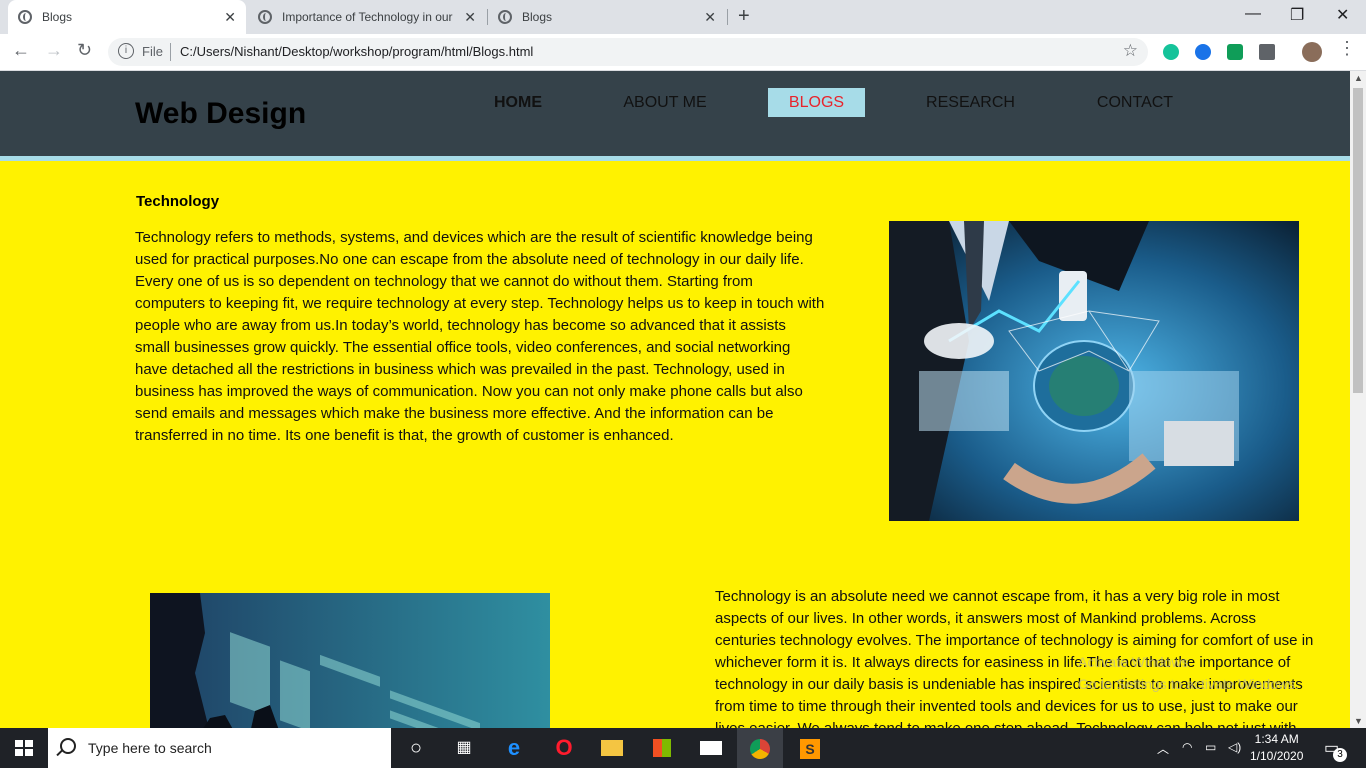 This screenshot has width=1366, height=768. What do you see at coordinates (152, 51) in the screenshot?
I see `scheme-label: File` at bounding box center [152, 51].